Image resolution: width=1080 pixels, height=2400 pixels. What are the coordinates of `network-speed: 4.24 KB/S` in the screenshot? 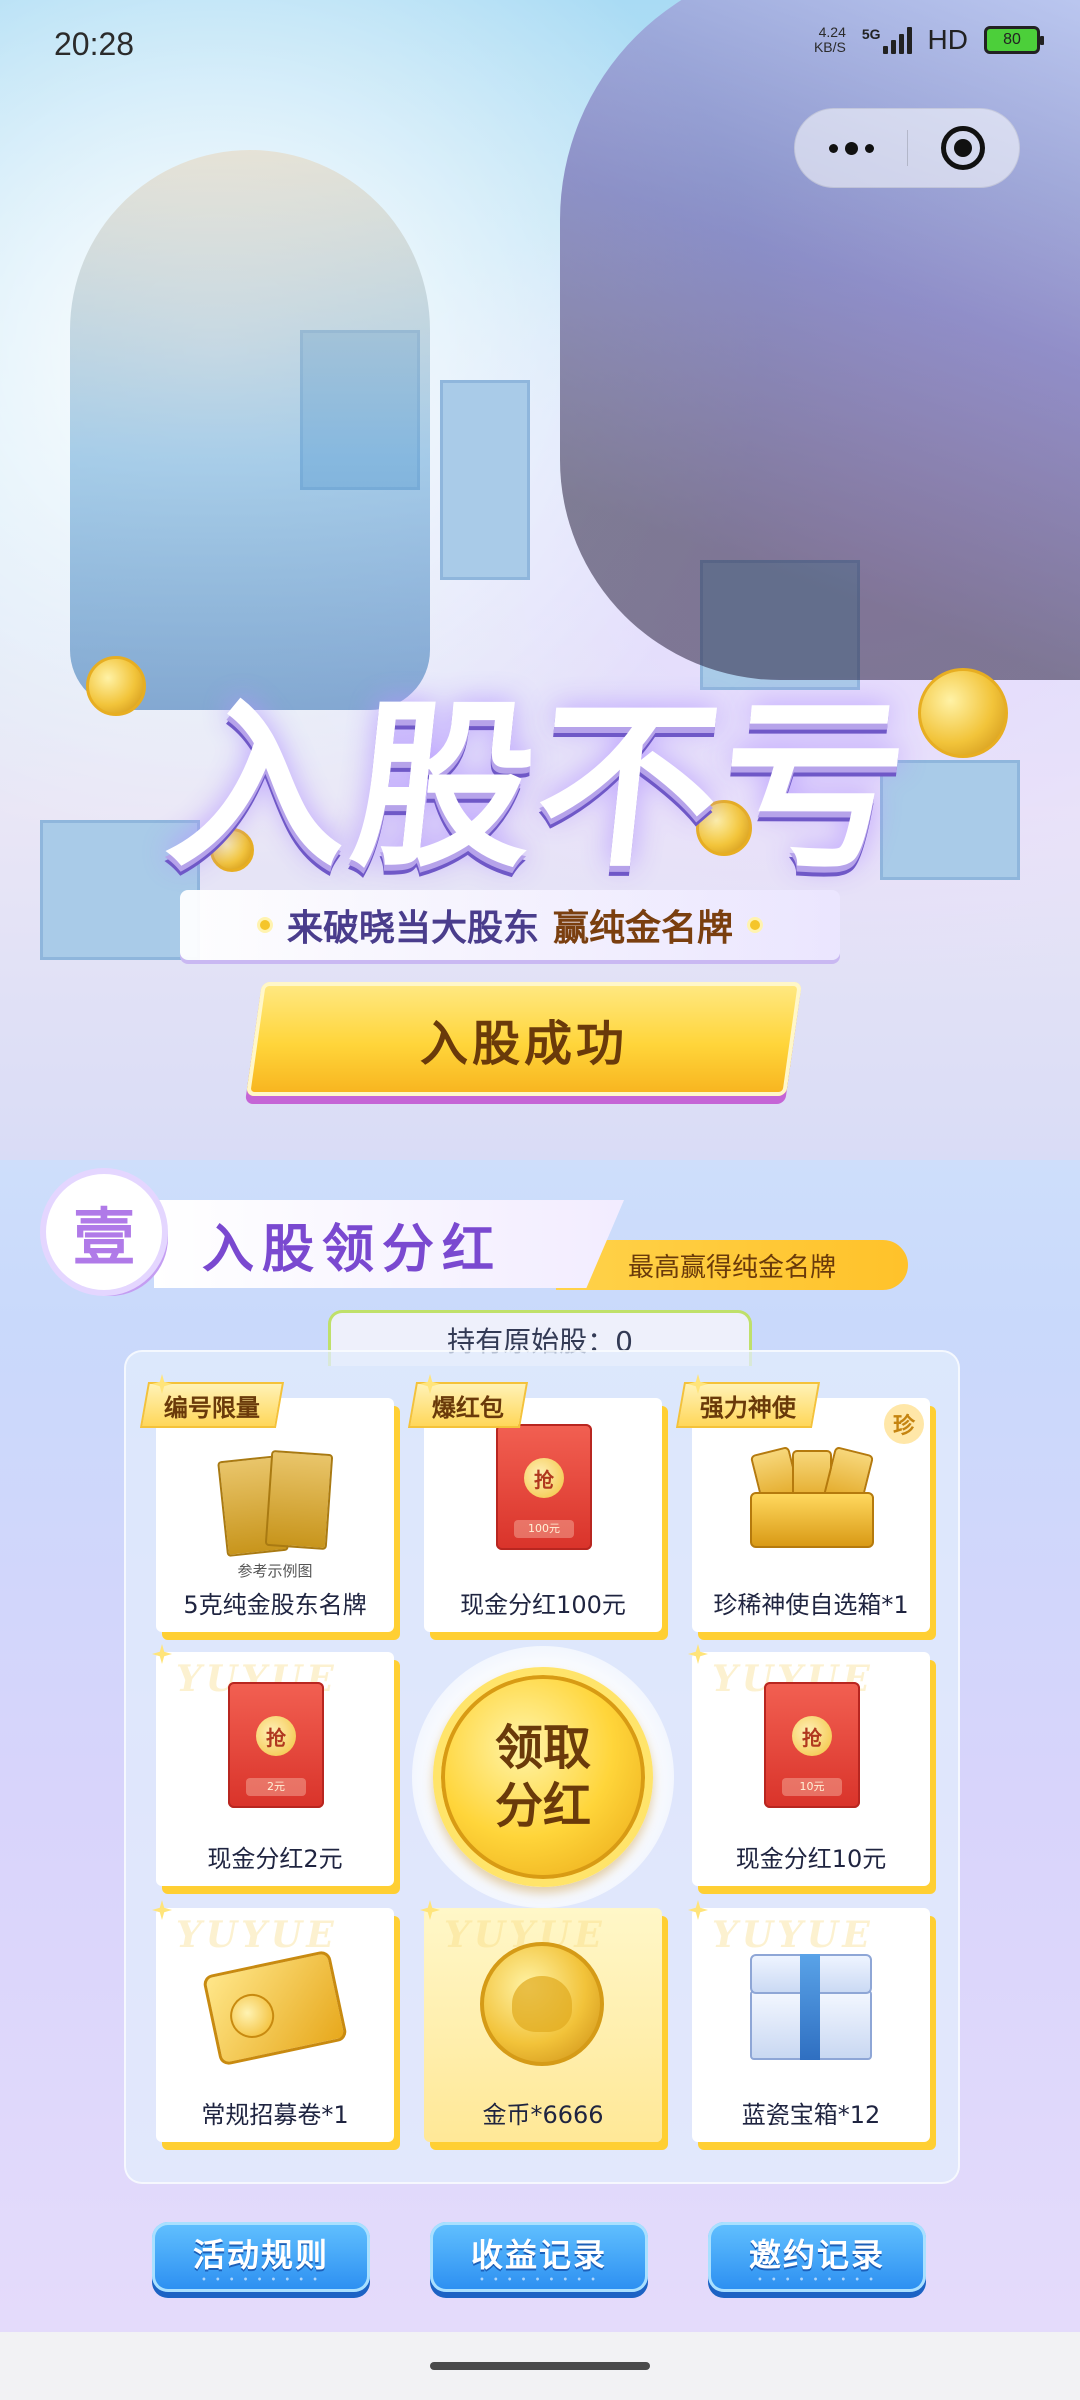 It's located at (830, 40).